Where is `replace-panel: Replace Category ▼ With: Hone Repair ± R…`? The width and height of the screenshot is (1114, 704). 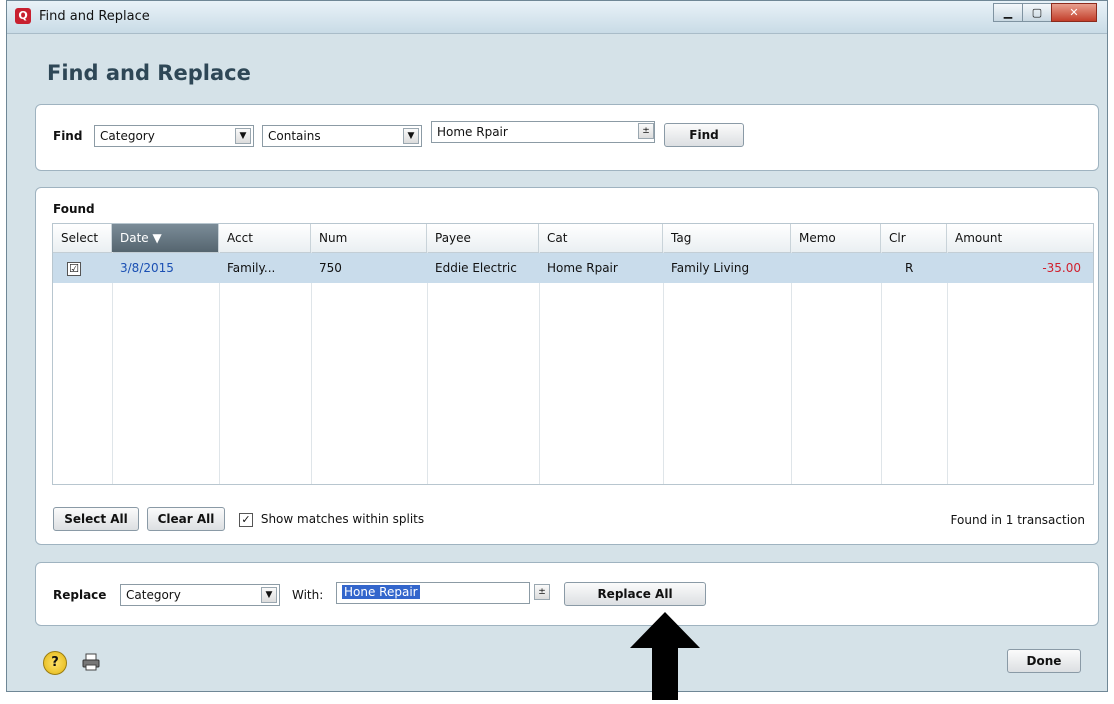 replace-panel: Replace Category ▼ With: Hone Repair ± R… is located at coordinates (567, 594).